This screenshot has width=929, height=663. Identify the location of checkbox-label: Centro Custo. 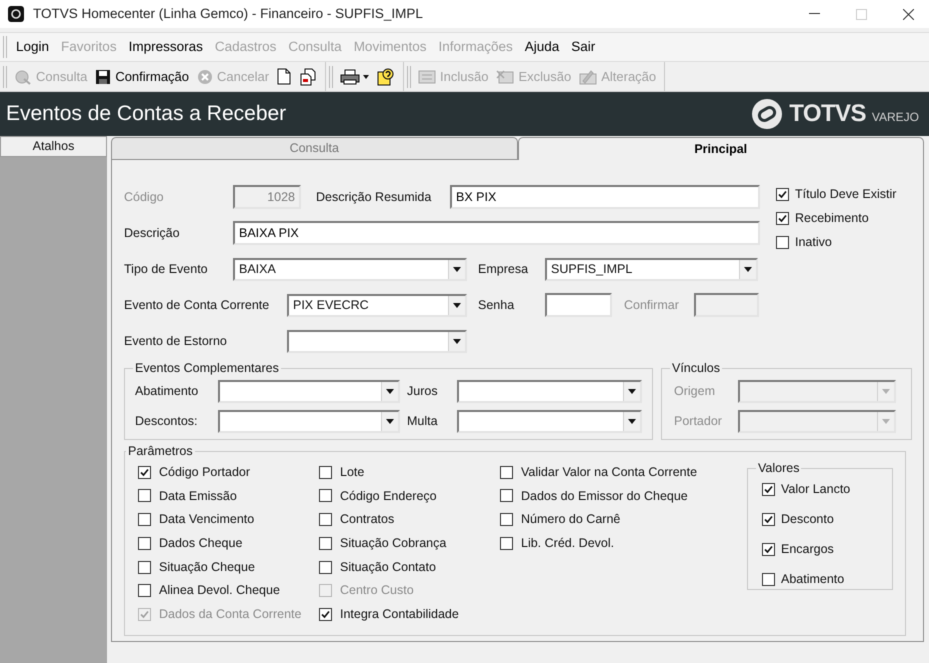
(377, 591).